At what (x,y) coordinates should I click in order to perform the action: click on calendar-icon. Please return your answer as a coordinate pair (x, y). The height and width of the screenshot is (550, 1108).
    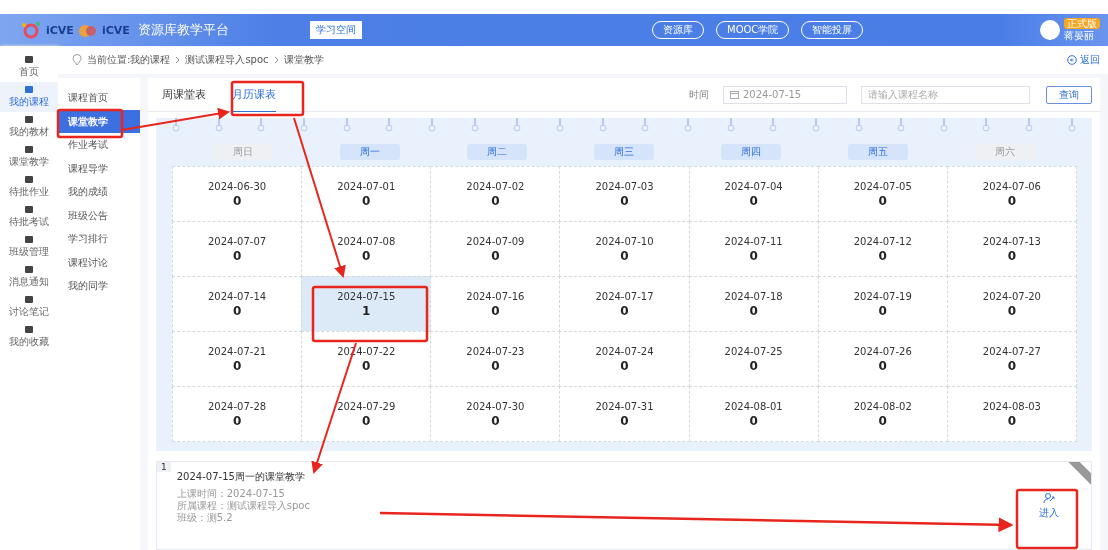
    Looking at the image, I should click on (734, 94).